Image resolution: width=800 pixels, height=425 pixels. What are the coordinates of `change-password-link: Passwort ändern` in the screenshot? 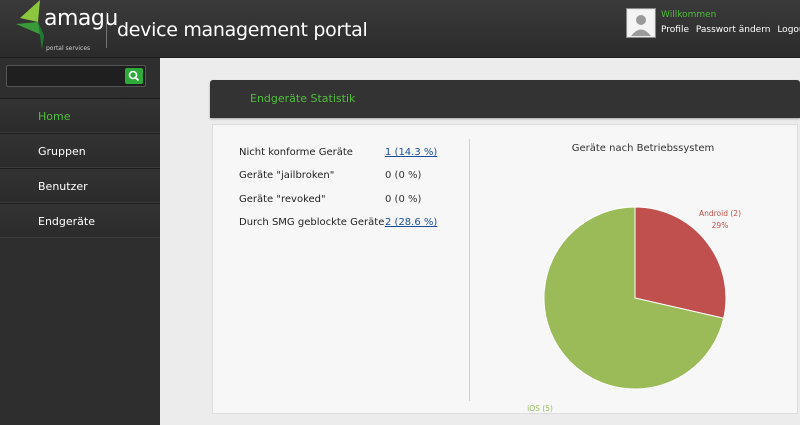 It's located at (733, 30).